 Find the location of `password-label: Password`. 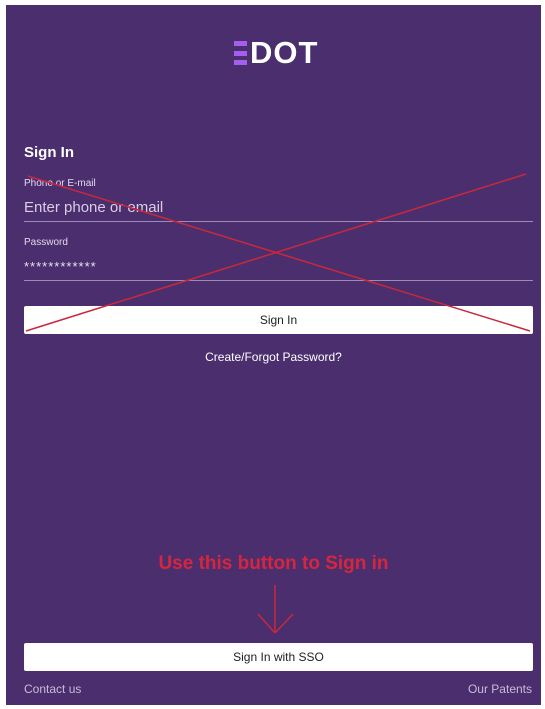

password-label: Password is located at coordinates (46, 242).